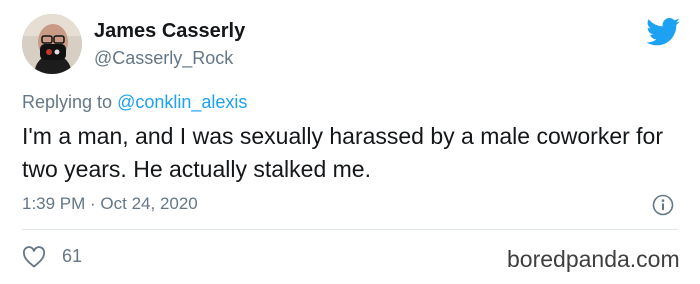 The width and height of the screenshot is (700, 284). Describe the element at coordinates (110, 204) in the screenshot. I see `tweet-timestamp: 1:39 PM · Oct 24, 2020` at that location.